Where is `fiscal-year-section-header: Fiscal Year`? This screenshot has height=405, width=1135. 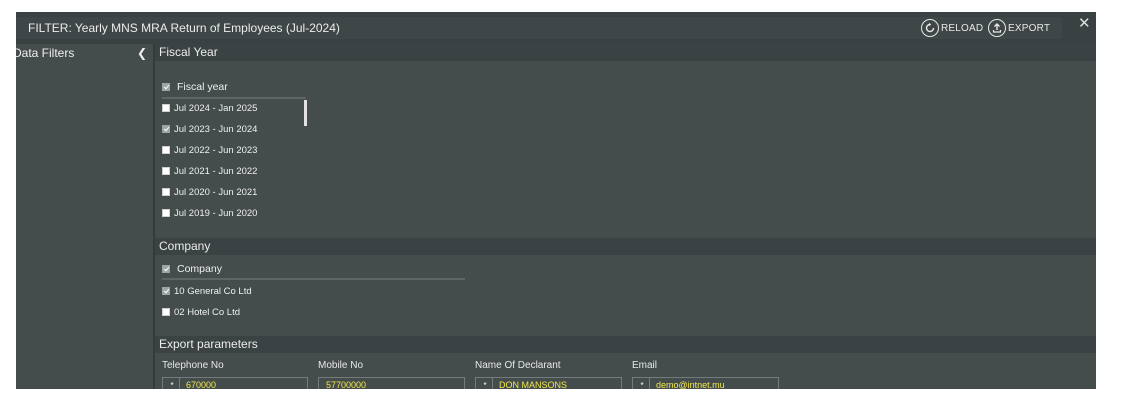 fiscal-year-section-header: Fiscal Year is located at coordinates (625, 52).